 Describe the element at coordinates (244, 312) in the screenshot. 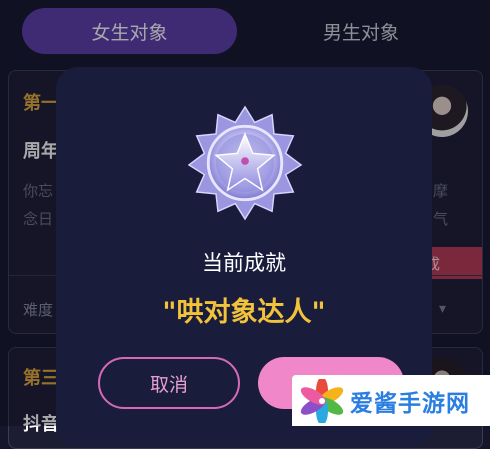

I see `achievement-name: "哄对象达人"` at that location.